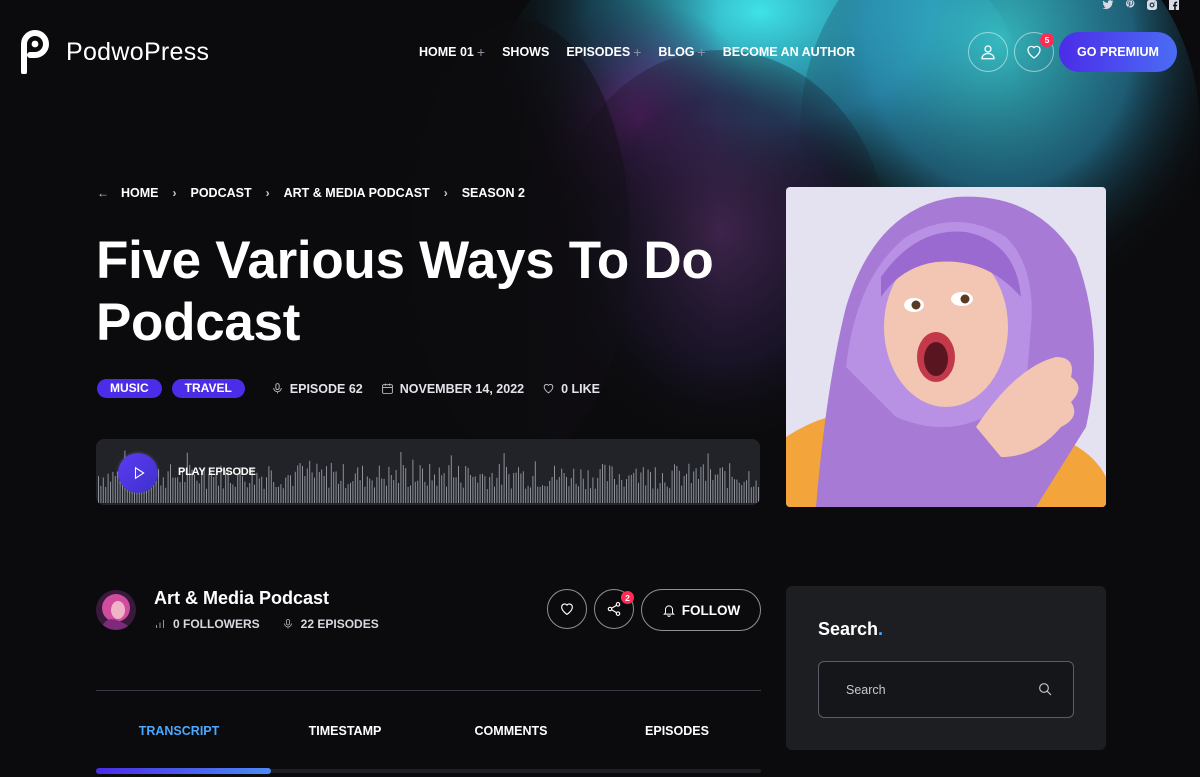 This screenshot has height=777, width=1200. Describe the element at coordinates (1047, 40) in the screenshot. I see `wishlist-count-badge: 5` at that location.